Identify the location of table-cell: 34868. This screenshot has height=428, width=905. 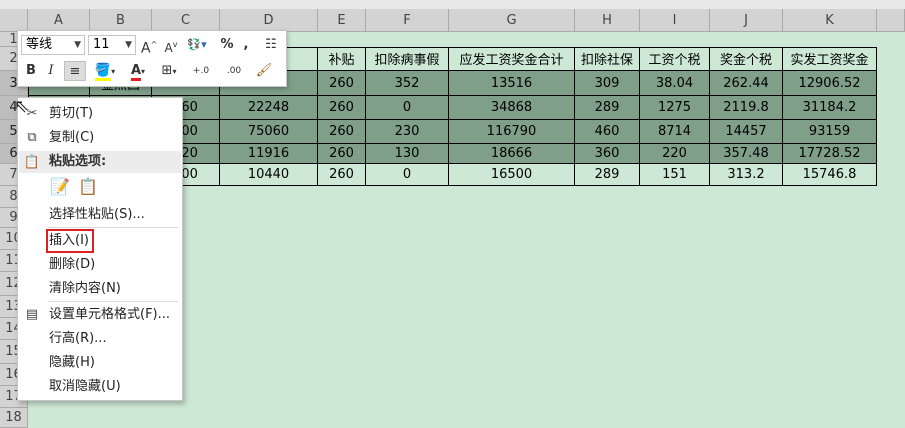
(512, 108).